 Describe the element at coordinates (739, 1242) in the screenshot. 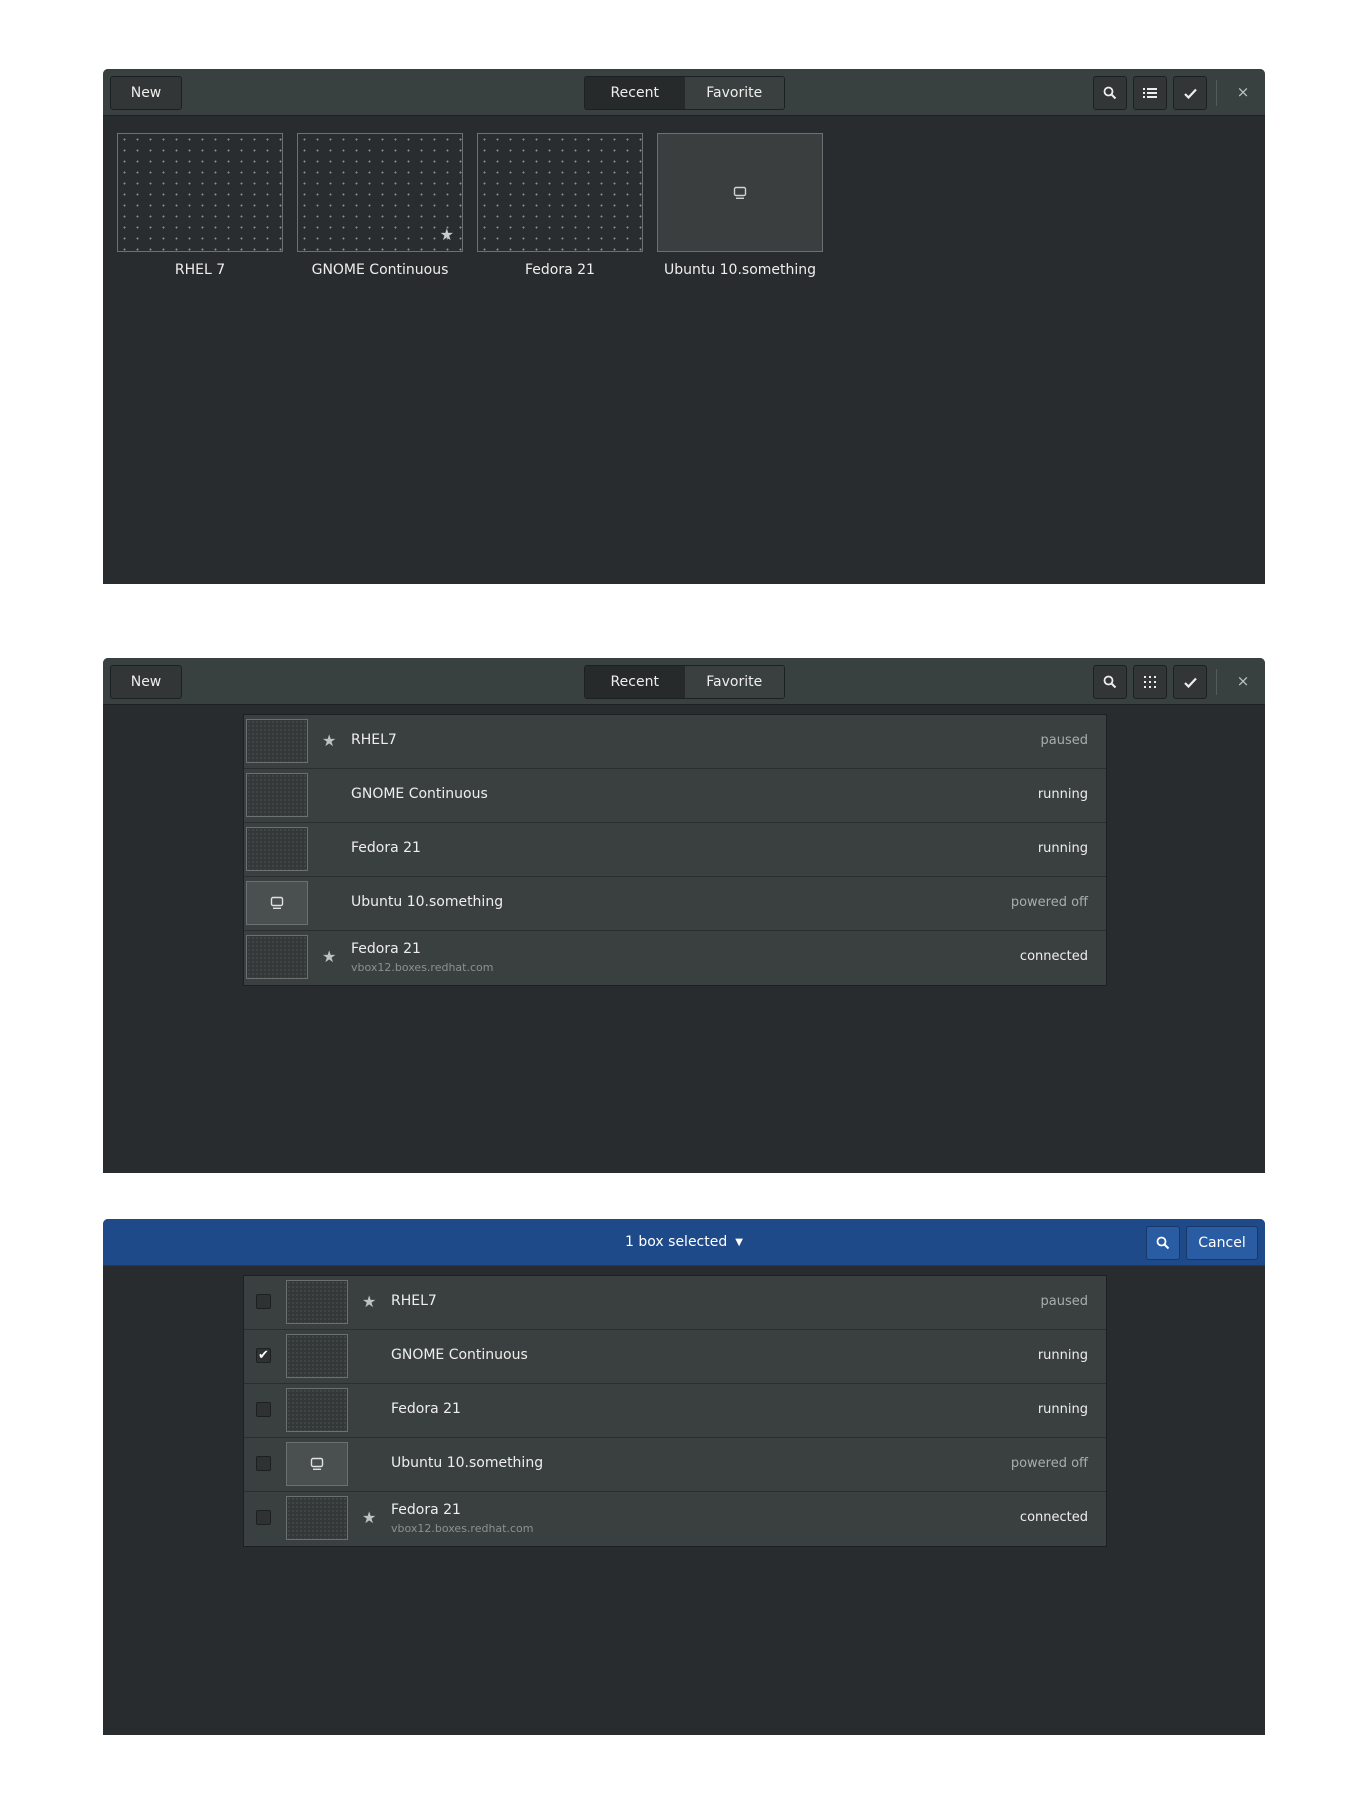

I see `chevron-down-icon: ▼` at that location.